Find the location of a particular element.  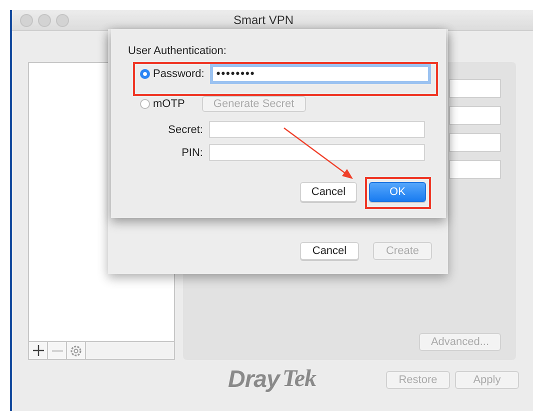

motp-radio: mOTP is located at coordinates (162, 104).